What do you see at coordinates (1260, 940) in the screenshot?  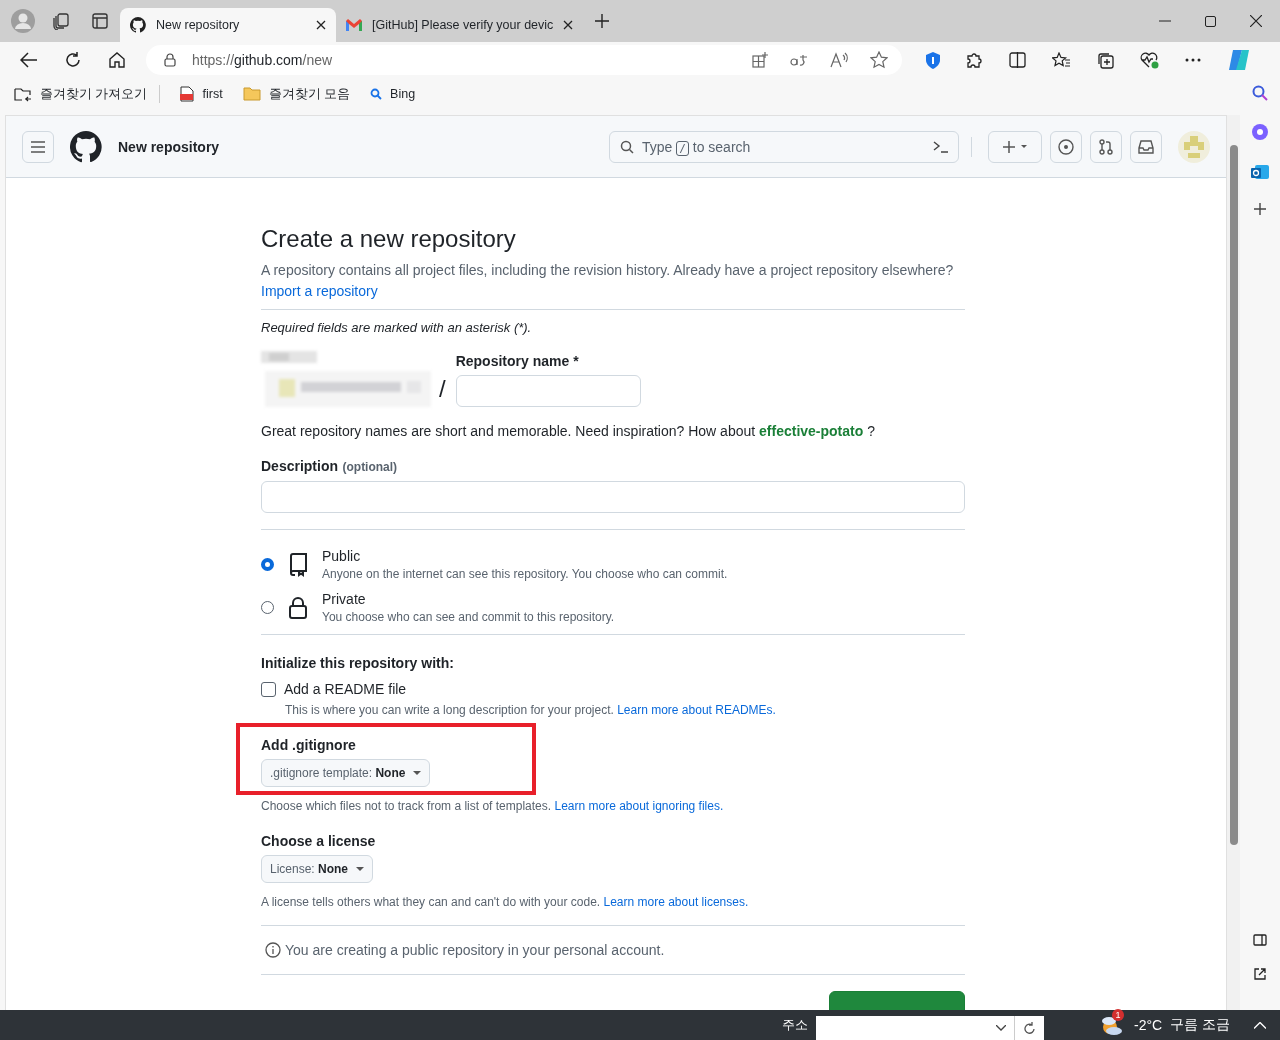 I see `sidebar-icon` at bounding box center [1260, 940].